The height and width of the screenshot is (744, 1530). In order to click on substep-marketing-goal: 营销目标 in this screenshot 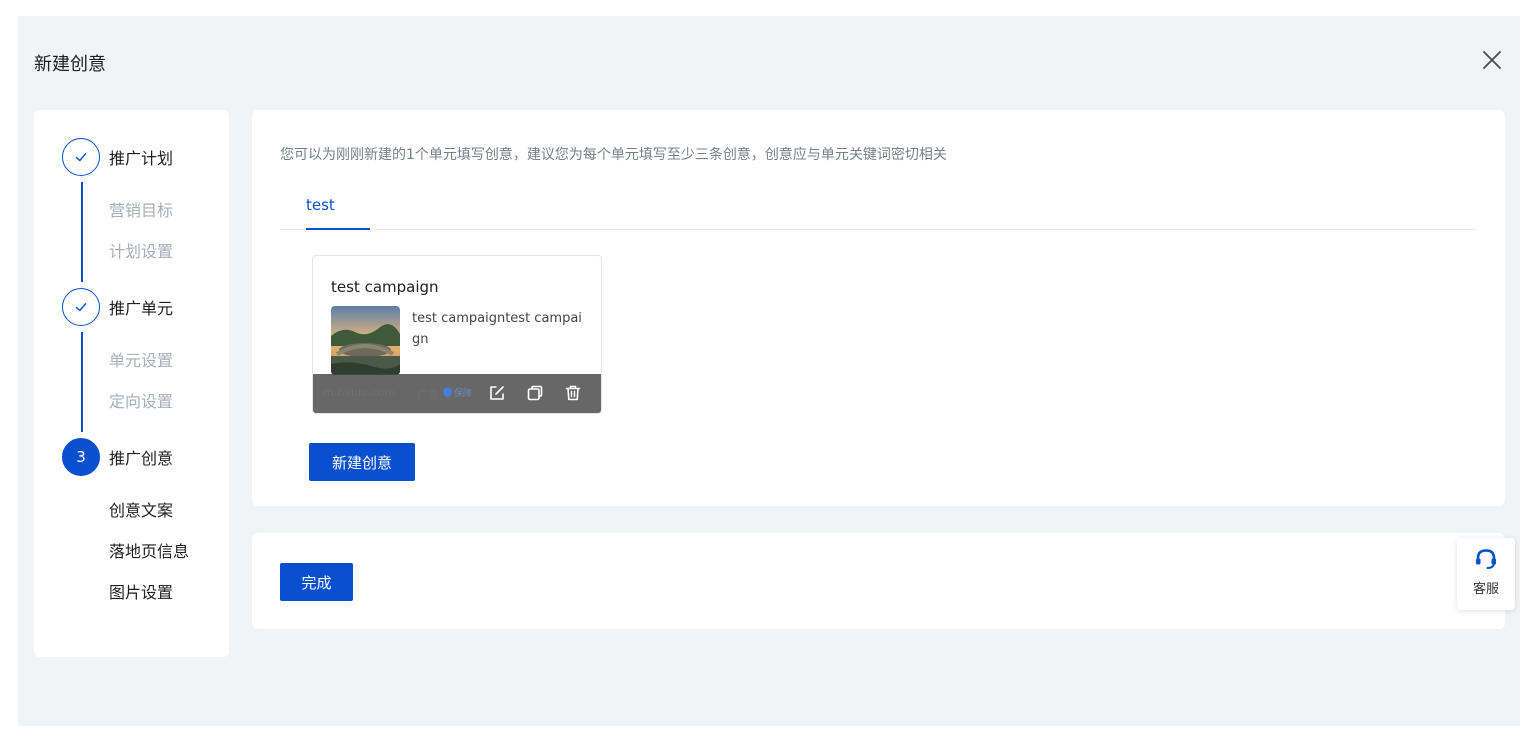, I will do `click(141, 209)`.